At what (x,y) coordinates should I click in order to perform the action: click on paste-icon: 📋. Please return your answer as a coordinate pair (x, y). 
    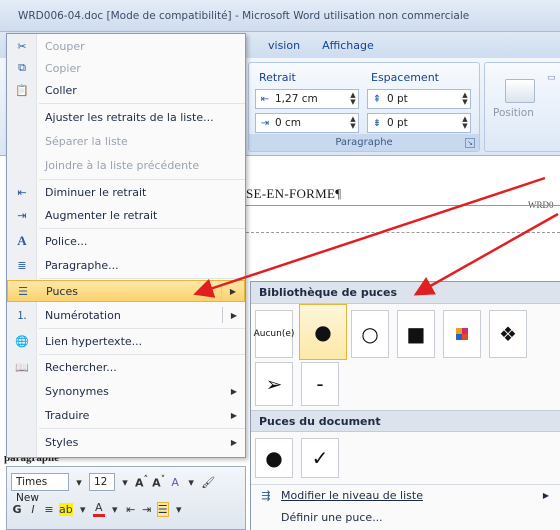
    Looking at the image, I should click on (22, 90).